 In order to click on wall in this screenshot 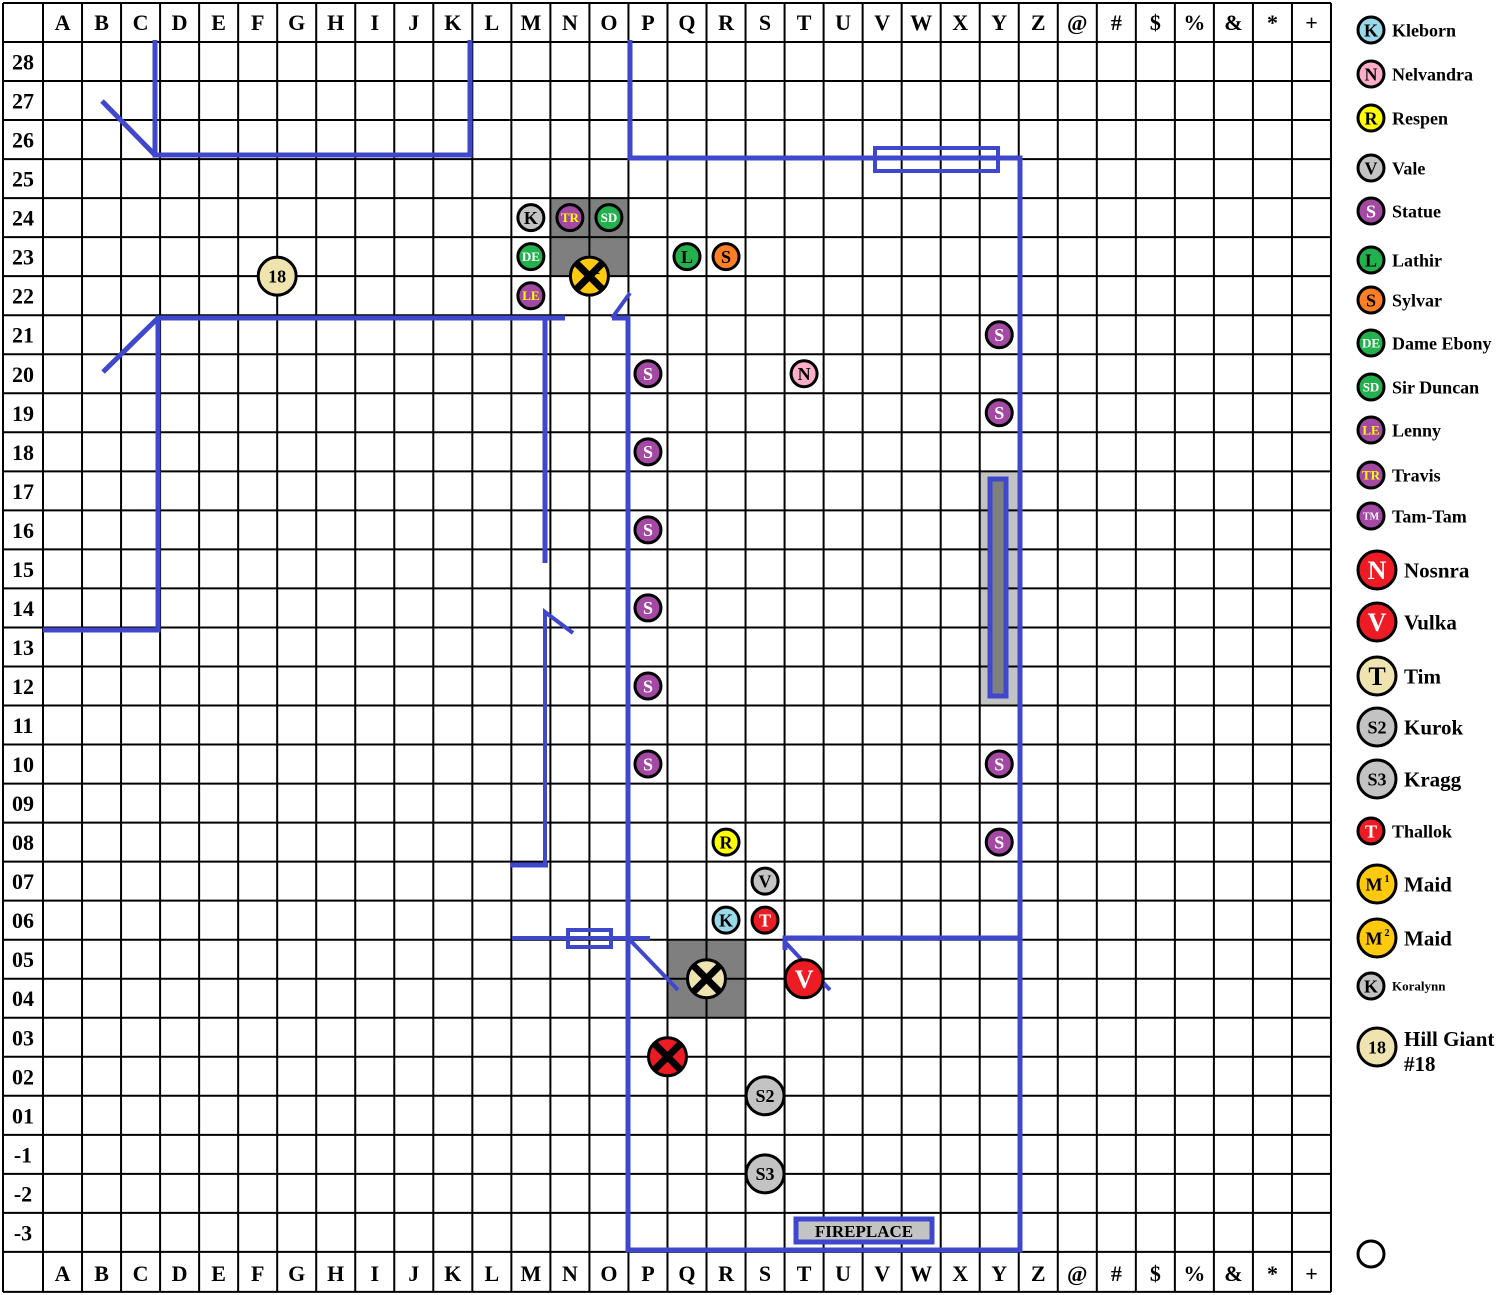, I will do `click(312, 99)`.